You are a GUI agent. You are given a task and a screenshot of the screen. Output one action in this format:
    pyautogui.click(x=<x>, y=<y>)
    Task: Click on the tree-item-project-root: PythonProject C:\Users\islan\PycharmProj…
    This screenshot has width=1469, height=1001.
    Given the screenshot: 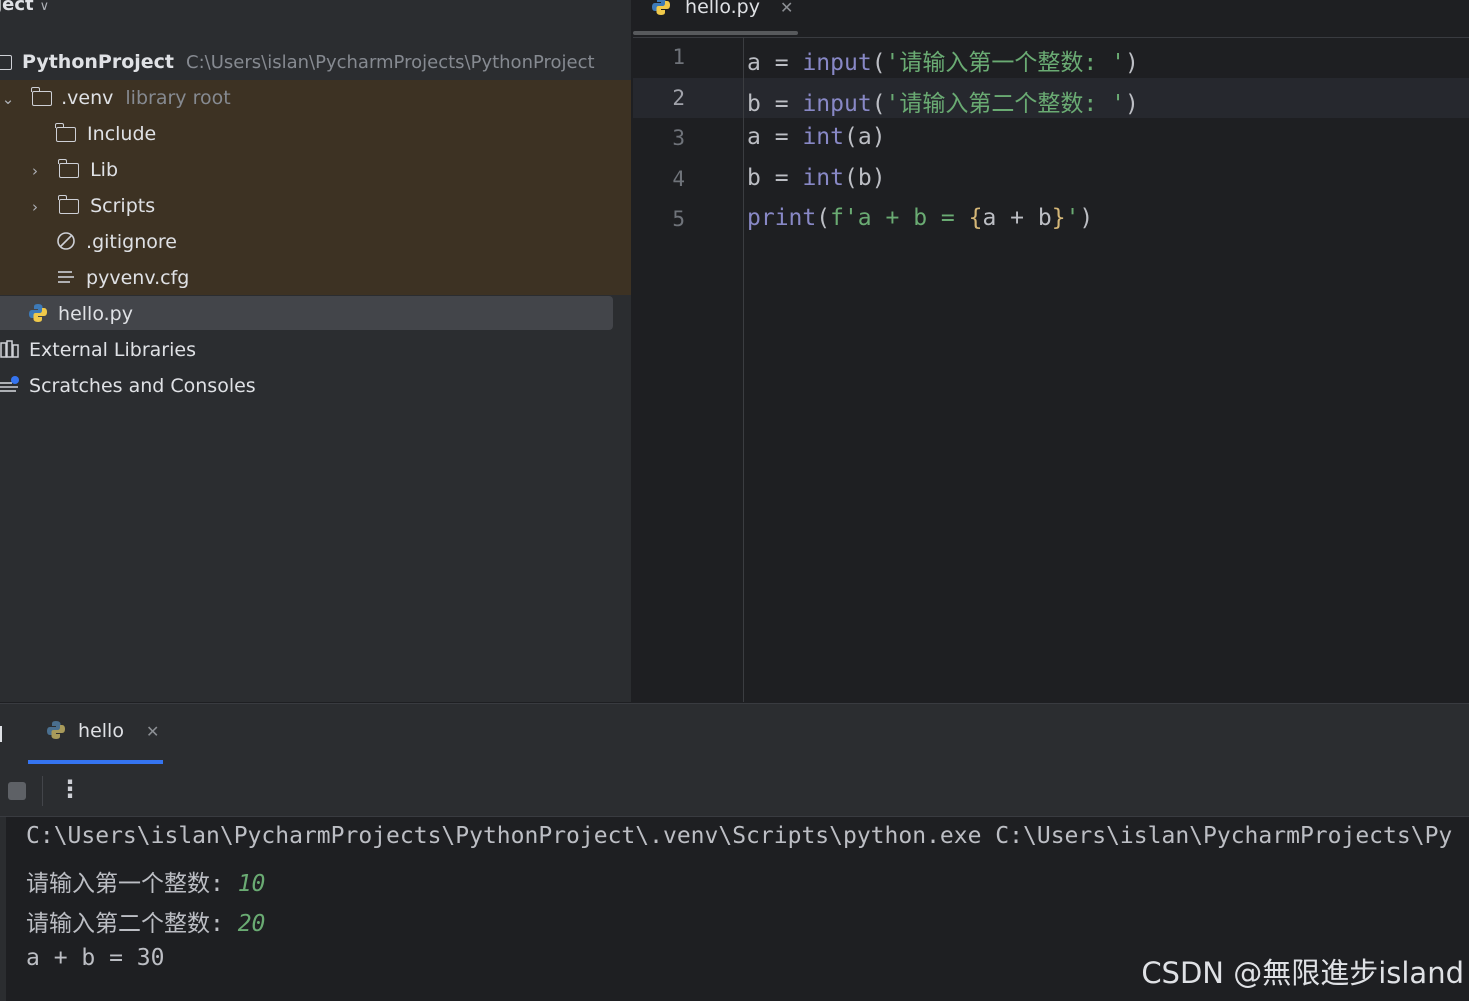 What is the action you would take?
    pyautogui.click(x=297, y=62)
    